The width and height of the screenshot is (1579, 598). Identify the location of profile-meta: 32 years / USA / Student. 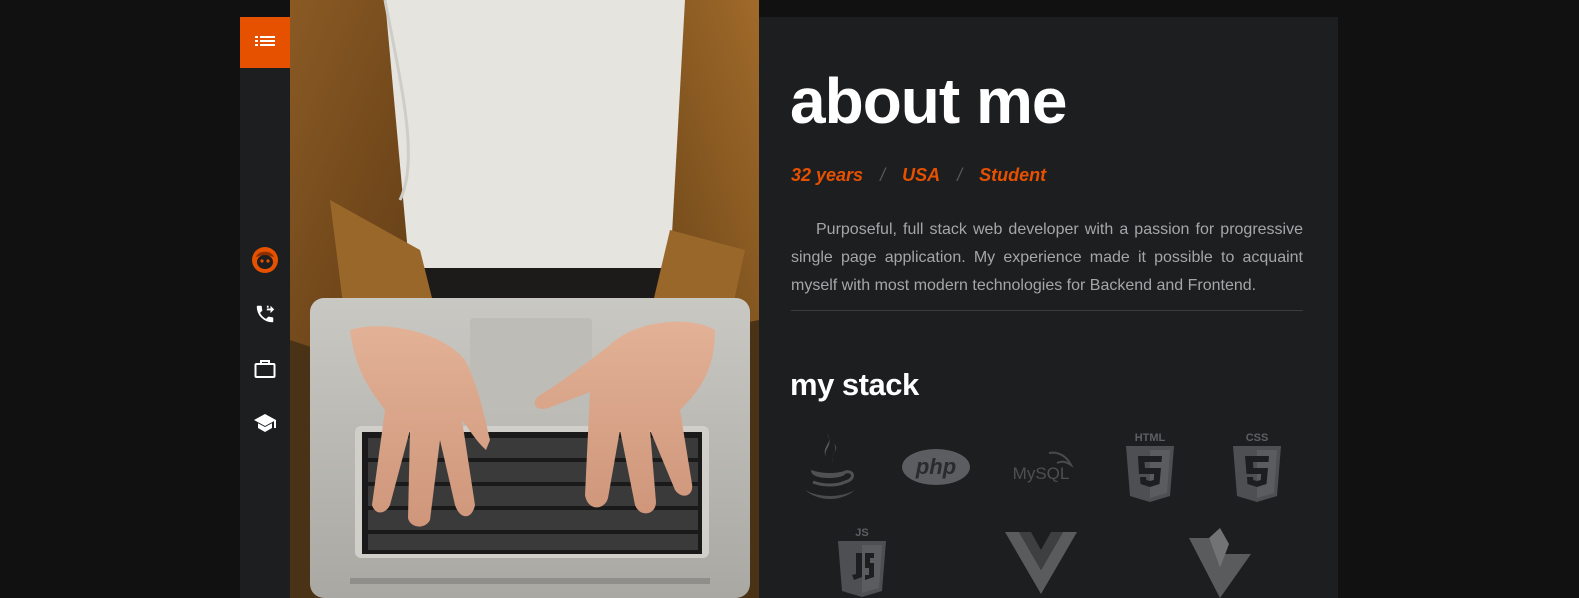
(918, 175).